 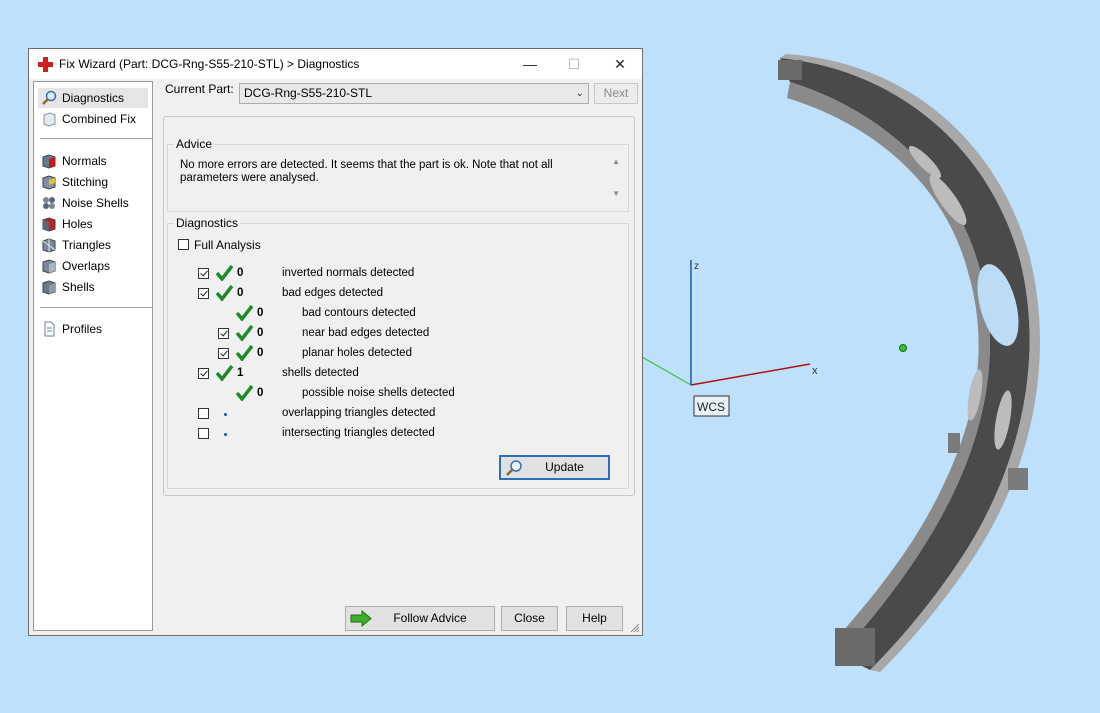 What do you see at coordinates (49, 266) in the screenshot?
I see `overlaps-cube-icon` at bounding box center [49, 266].